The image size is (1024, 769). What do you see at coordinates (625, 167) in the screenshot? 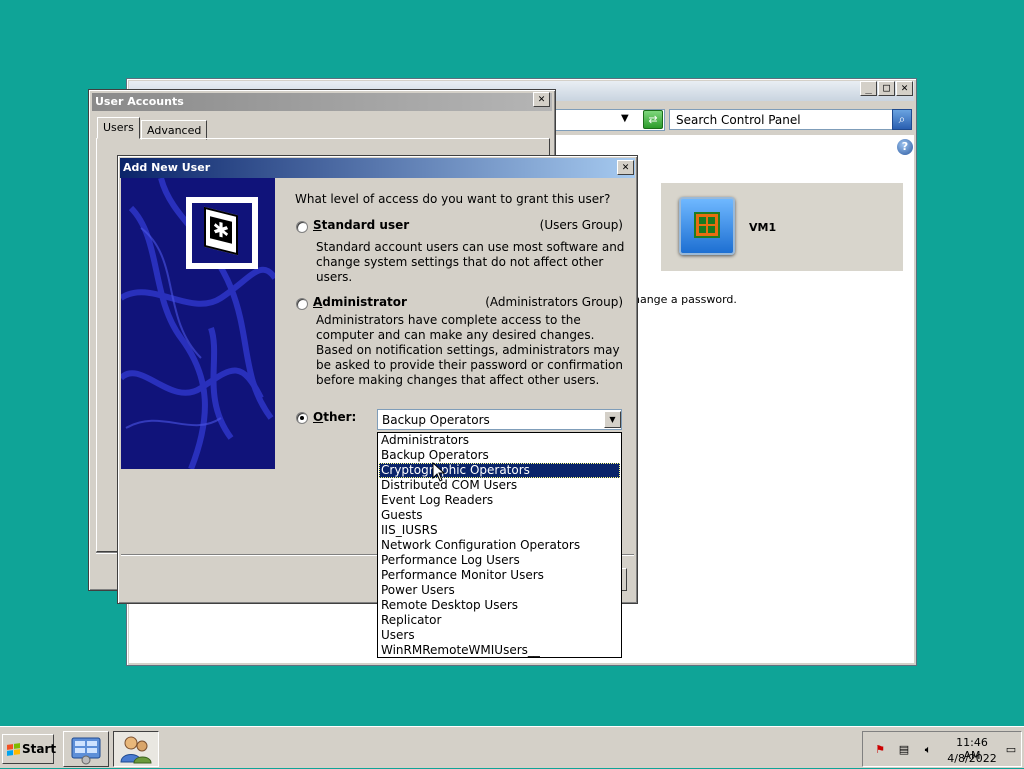
I see `add-new-user-close-button: ✕` at bounding box center [625, 167].